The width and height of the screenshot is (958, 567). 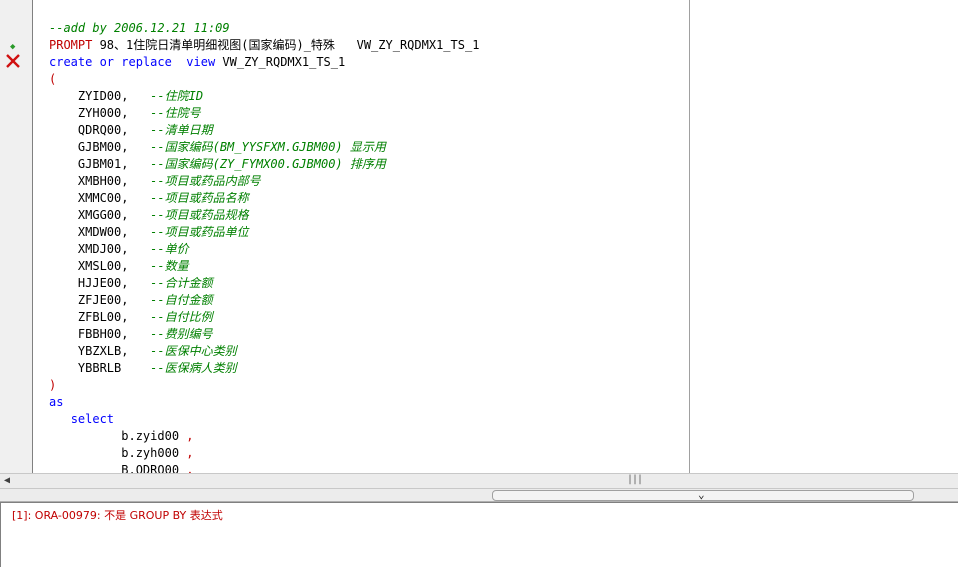 I want to click on code-line: XMSL00, --数量, so click(x=119, y=266).